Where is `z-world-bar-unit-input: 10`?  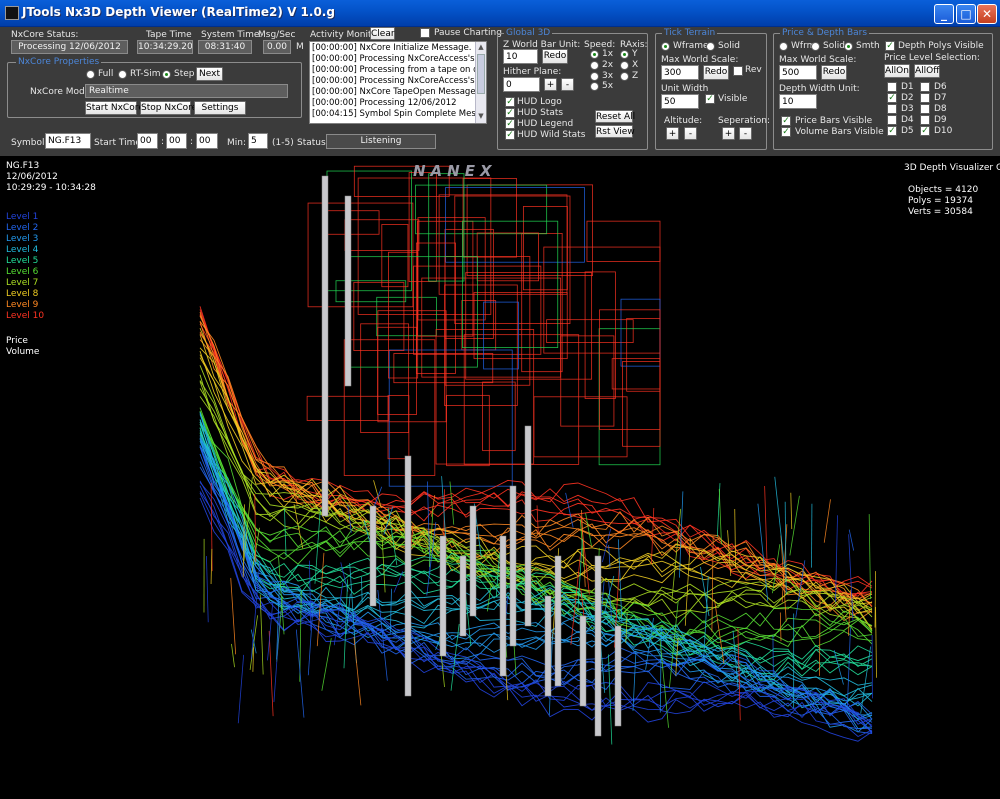 z-world-bar-unit-input: 10 is located at coordinates (520, 56).